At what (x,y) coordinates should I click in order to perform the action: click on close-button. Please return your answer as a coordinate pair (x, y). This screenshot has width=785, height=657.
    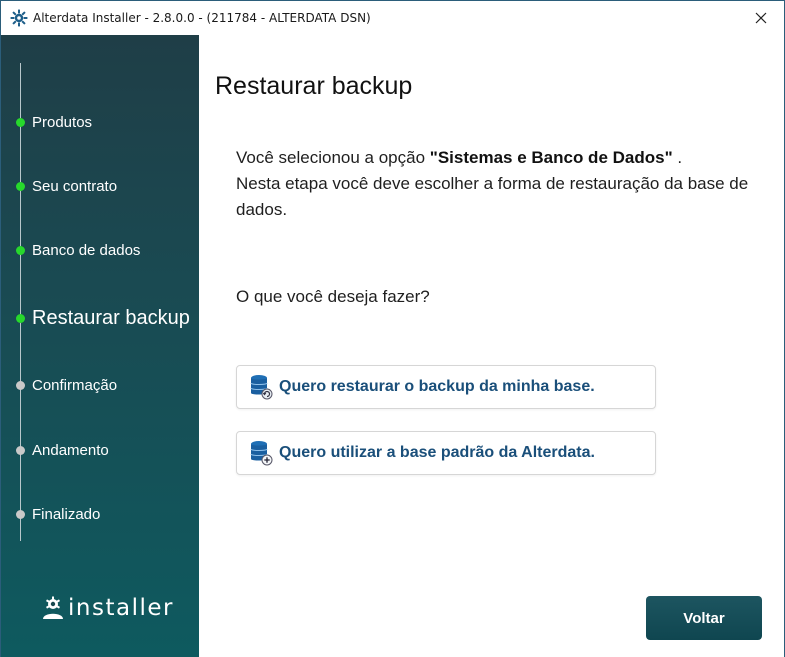
    Looking at the image, I should click on (761, 18).